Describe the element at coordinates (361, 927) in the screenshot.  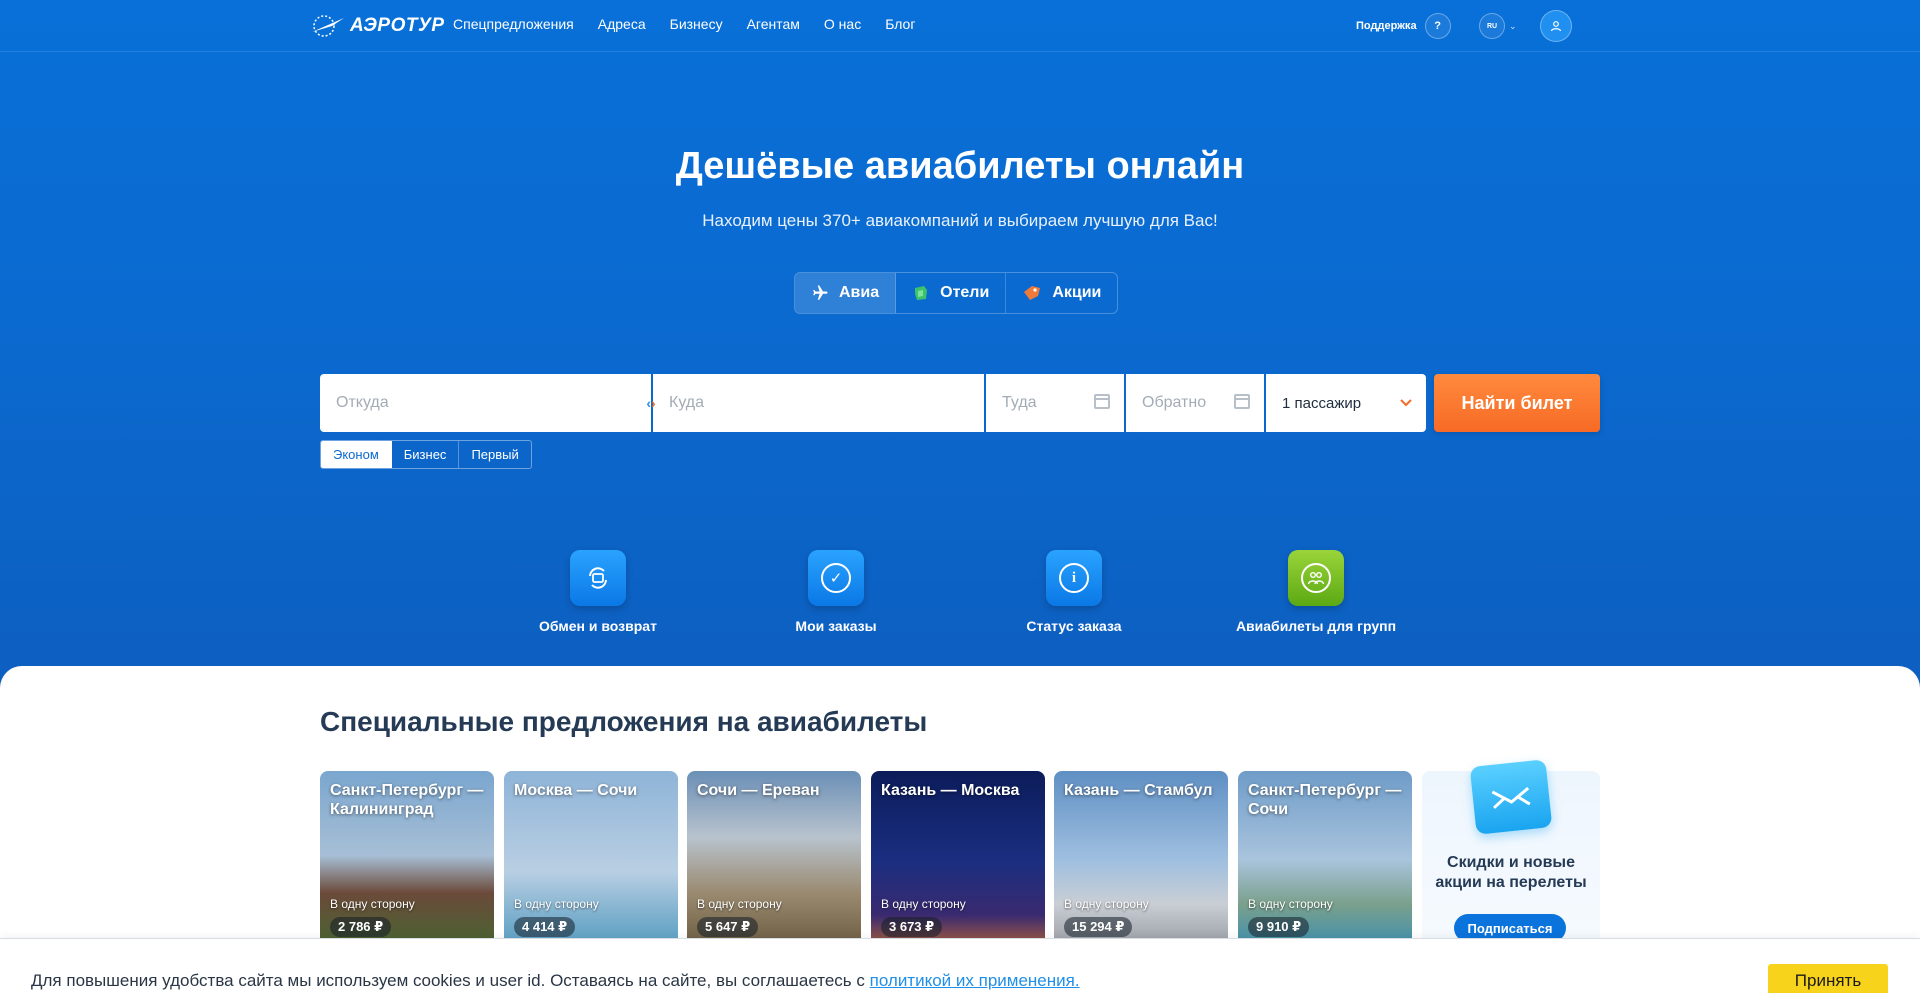
I see `offer-price: 2 786 ₽` at that location.